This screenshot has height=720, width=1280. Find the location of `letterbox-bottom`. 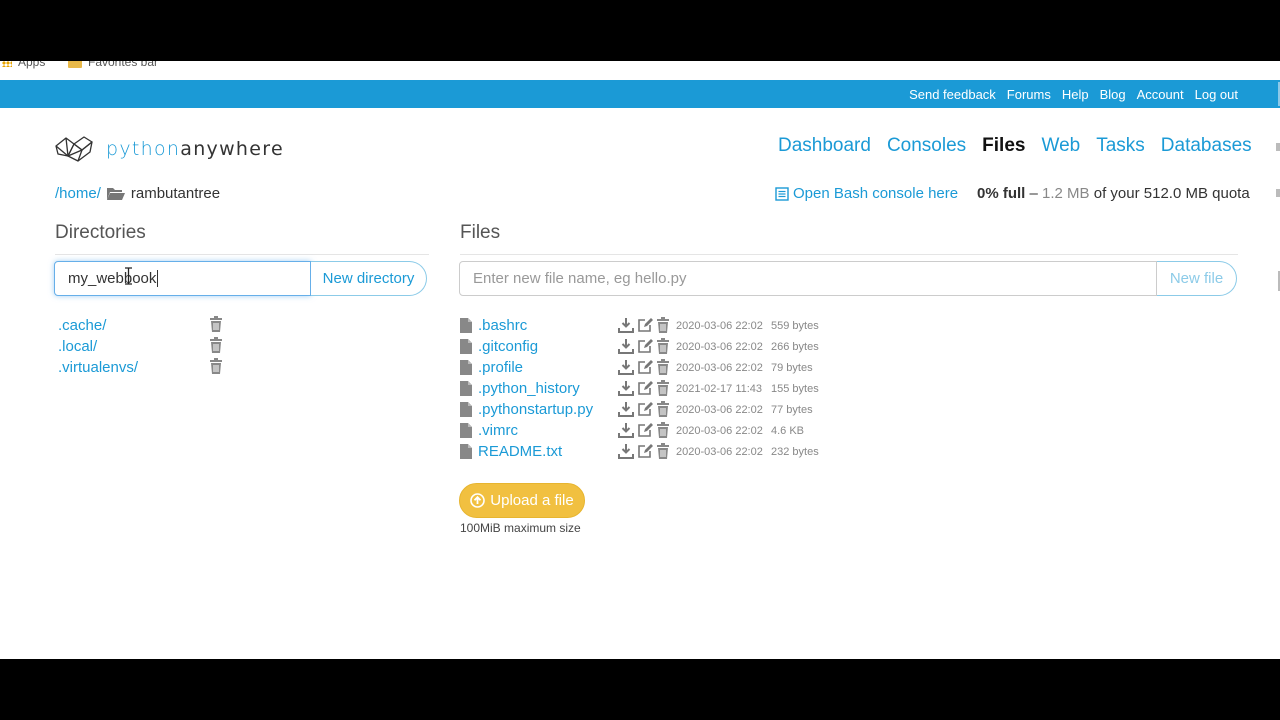

letterbox-bottom is located at coordinates (640, 689).